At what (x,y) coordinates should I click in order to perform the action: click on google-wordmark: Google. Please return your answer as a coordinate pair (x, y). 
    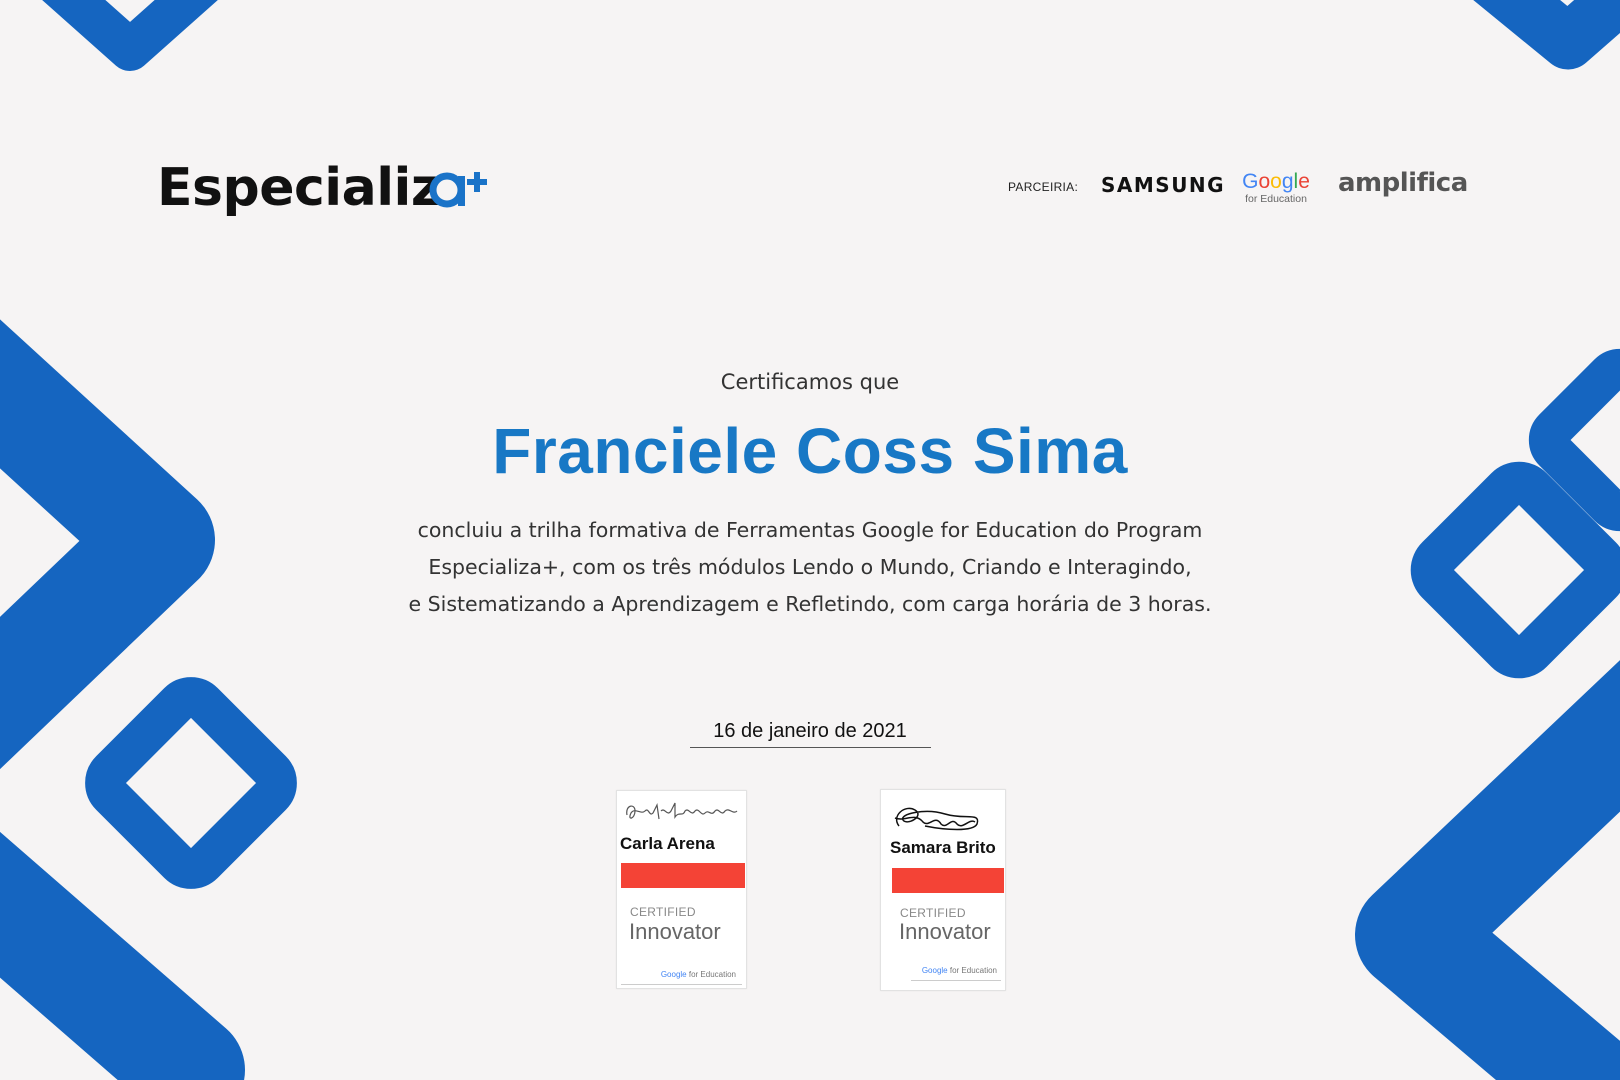
    Looking at the image, I should click on (1276, 181).